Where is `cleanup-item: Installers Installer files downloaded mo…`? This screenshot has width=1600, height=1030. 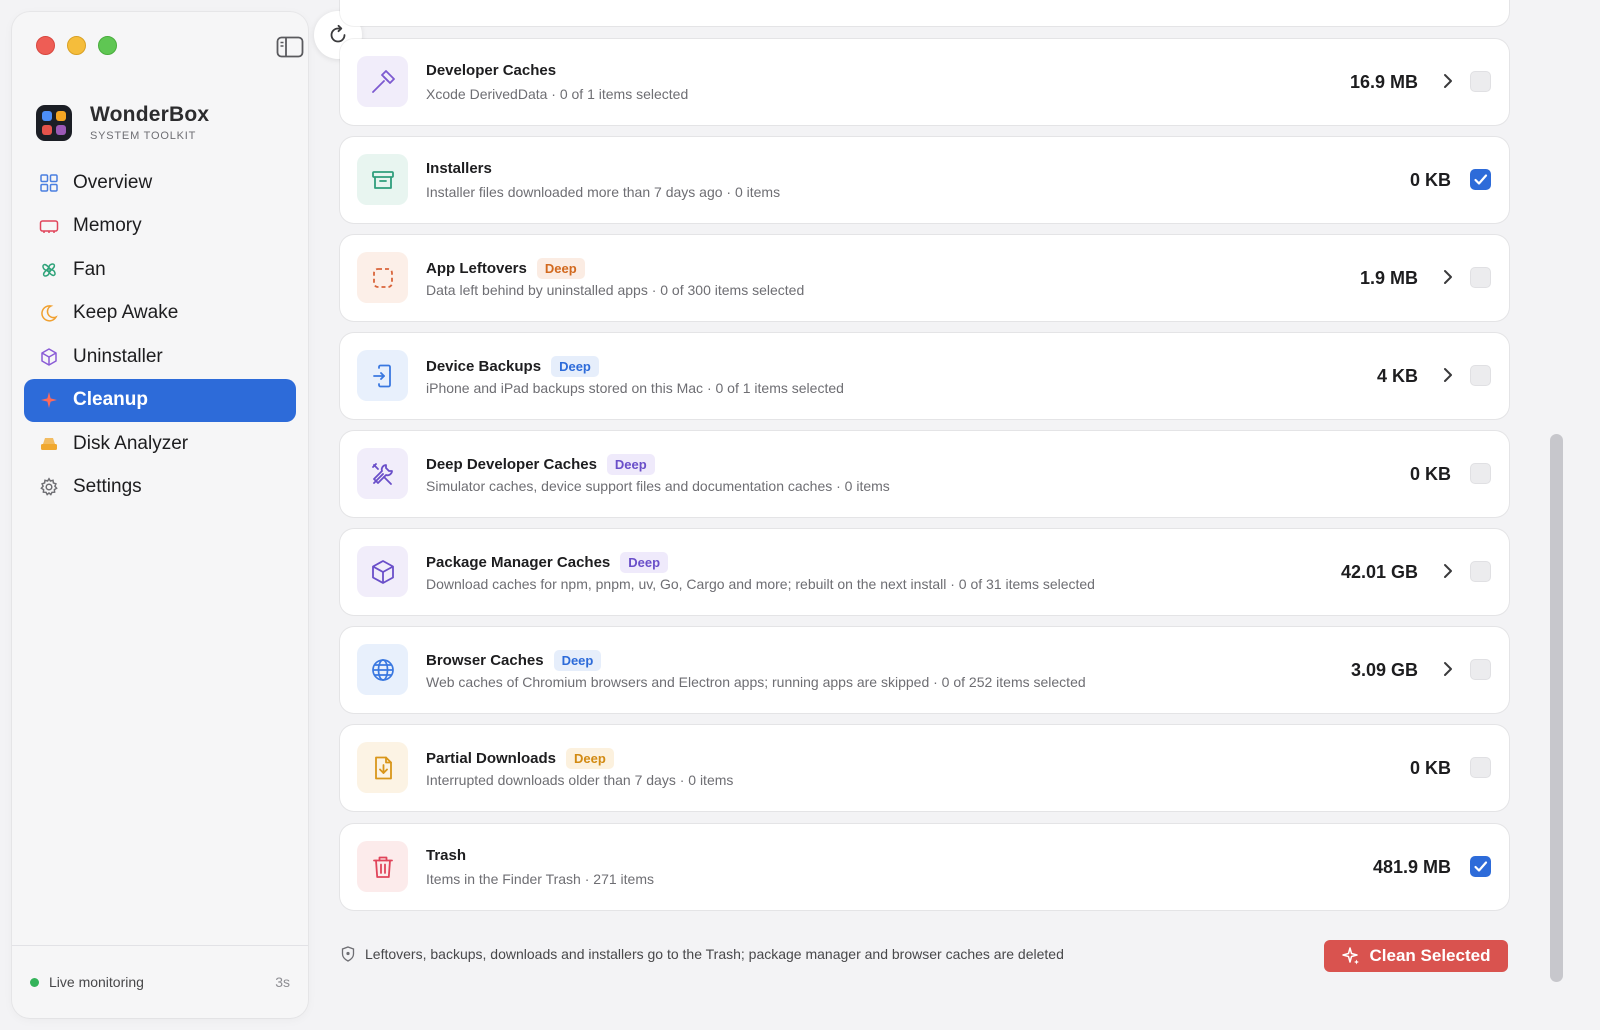 cleanup-item: Installers Installer files downloaded mo… is located at coordinates (924, 180).